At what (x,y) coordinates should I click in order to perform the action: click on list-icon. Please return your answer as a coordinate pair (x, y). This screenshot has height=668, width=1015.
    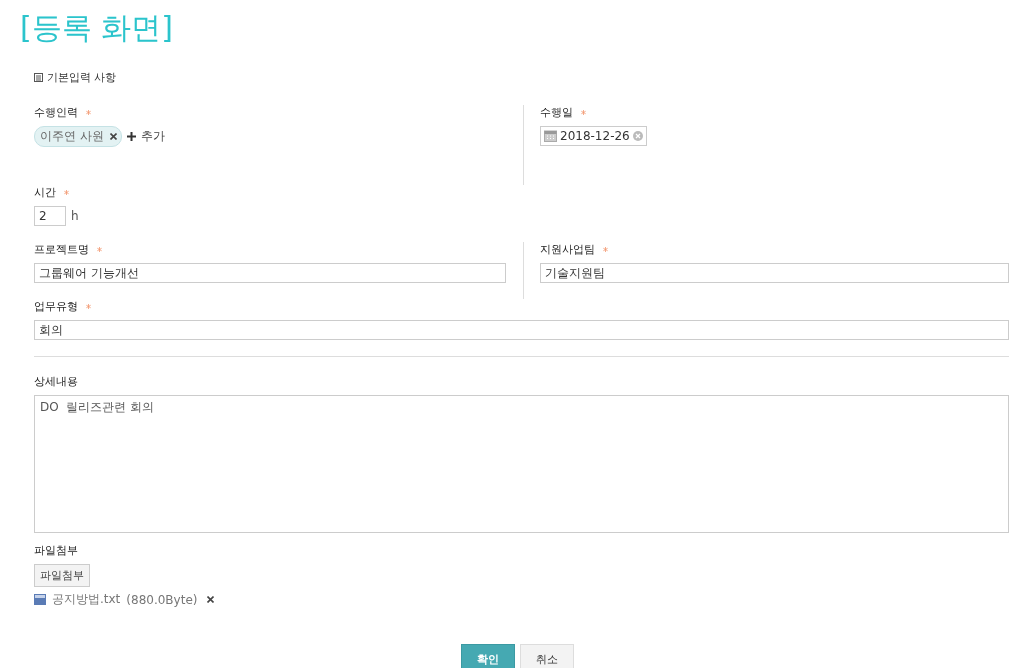
    Looking at the image, I should click on (38, 77).